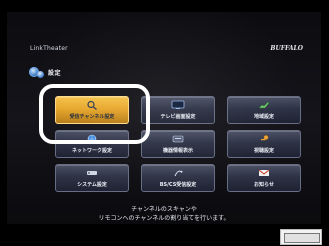 Image resolution: width=329 pixels, height=246 pixels. Describe the element at coordinates (92, 185) in the screenshot. I see `menu-item-label: システム設定` at that location.